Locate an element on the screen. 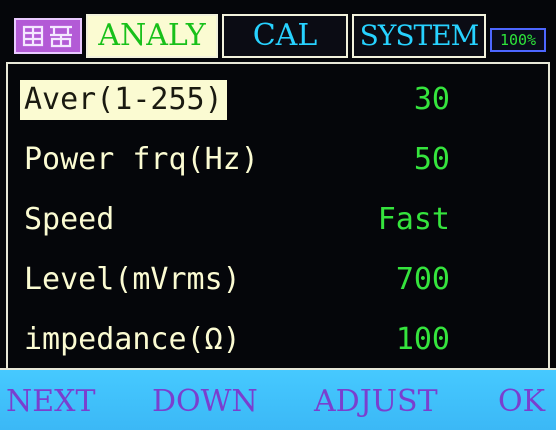 The image size is (556, 430). adjust-button: ADJUST is located at coordinates (376, 402).